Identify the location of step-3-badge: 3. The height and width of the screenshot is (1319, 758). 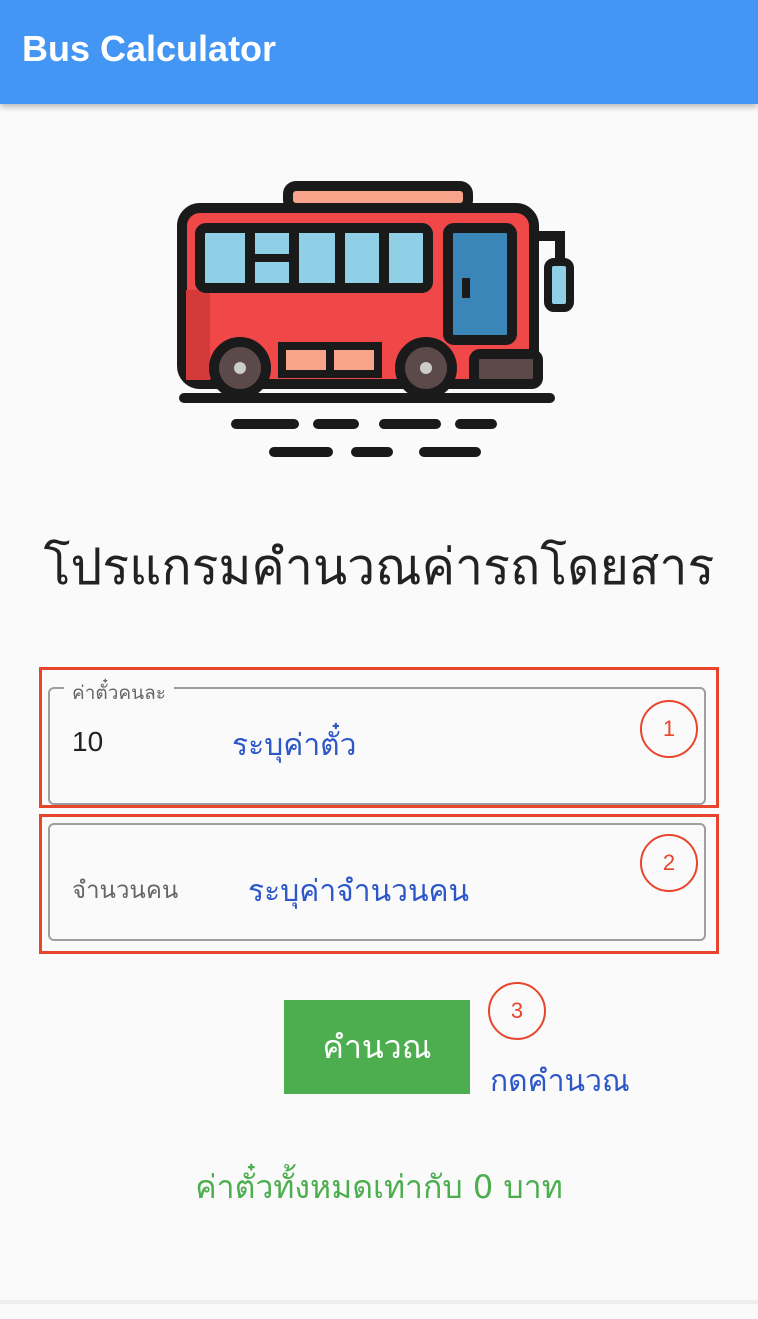
(517, 1011).